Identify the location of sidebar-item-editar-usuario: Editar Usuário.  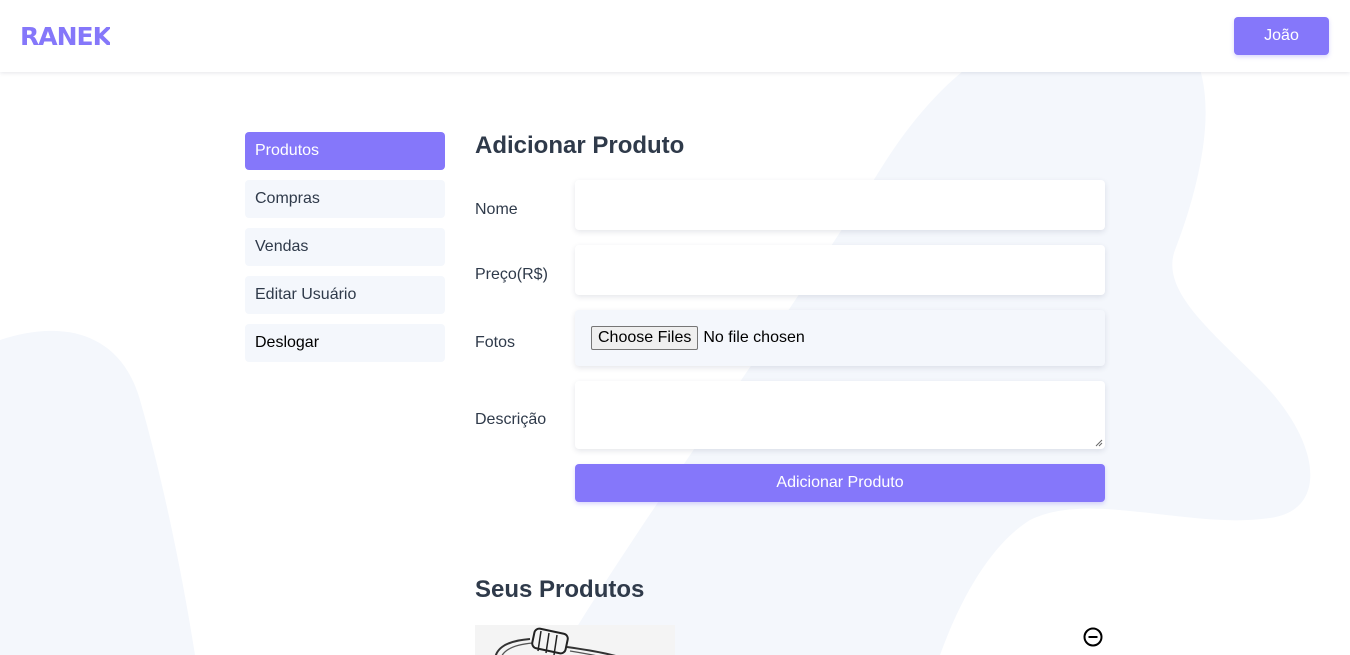
(345, 295).